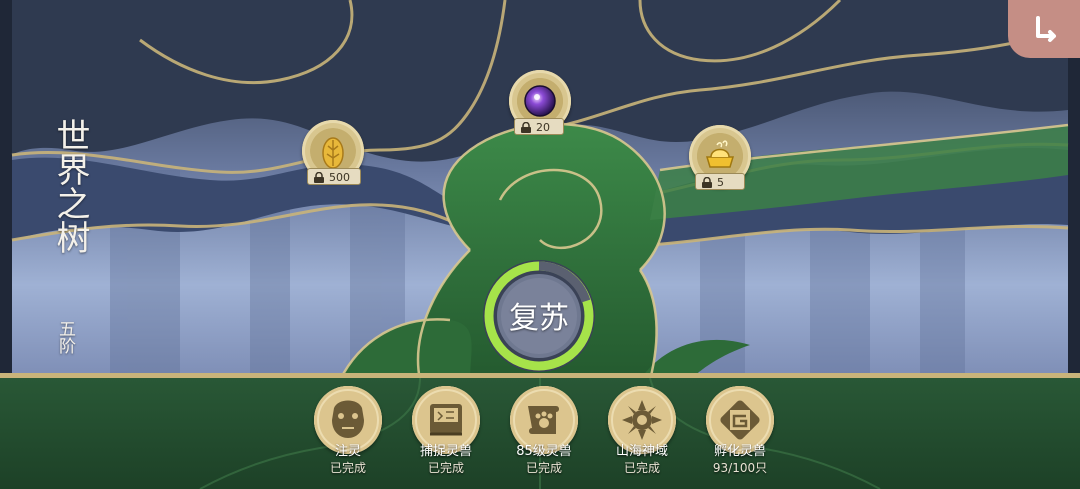 The width and height of the screenshot is (1080, 489). I want to click on lock-badge-golden-treasure: 5, so click(720, 181).